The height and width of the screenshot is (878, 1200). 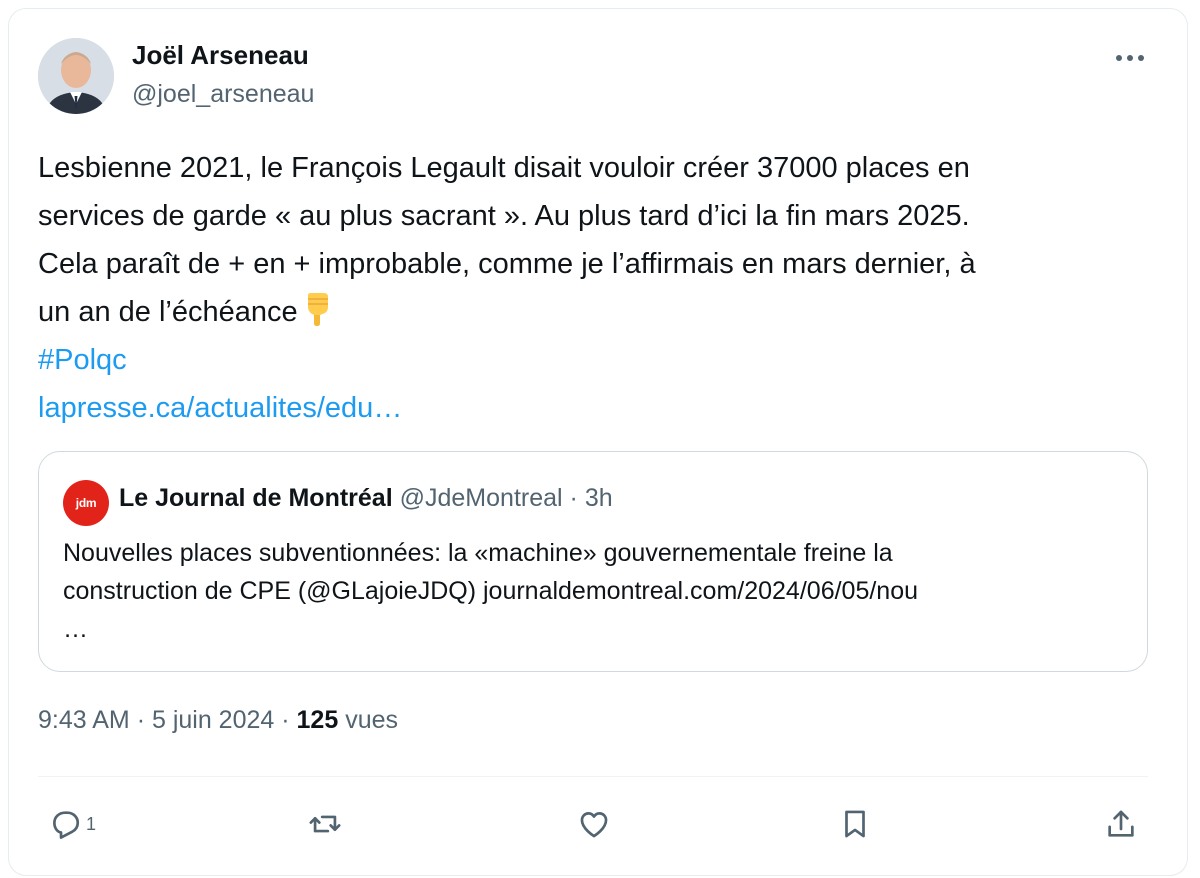 What do you see at coordinates (598, 312) in the screenshot?
I see `tweet-line-last: un an de l’échéance` at bounding box center [598, 312].